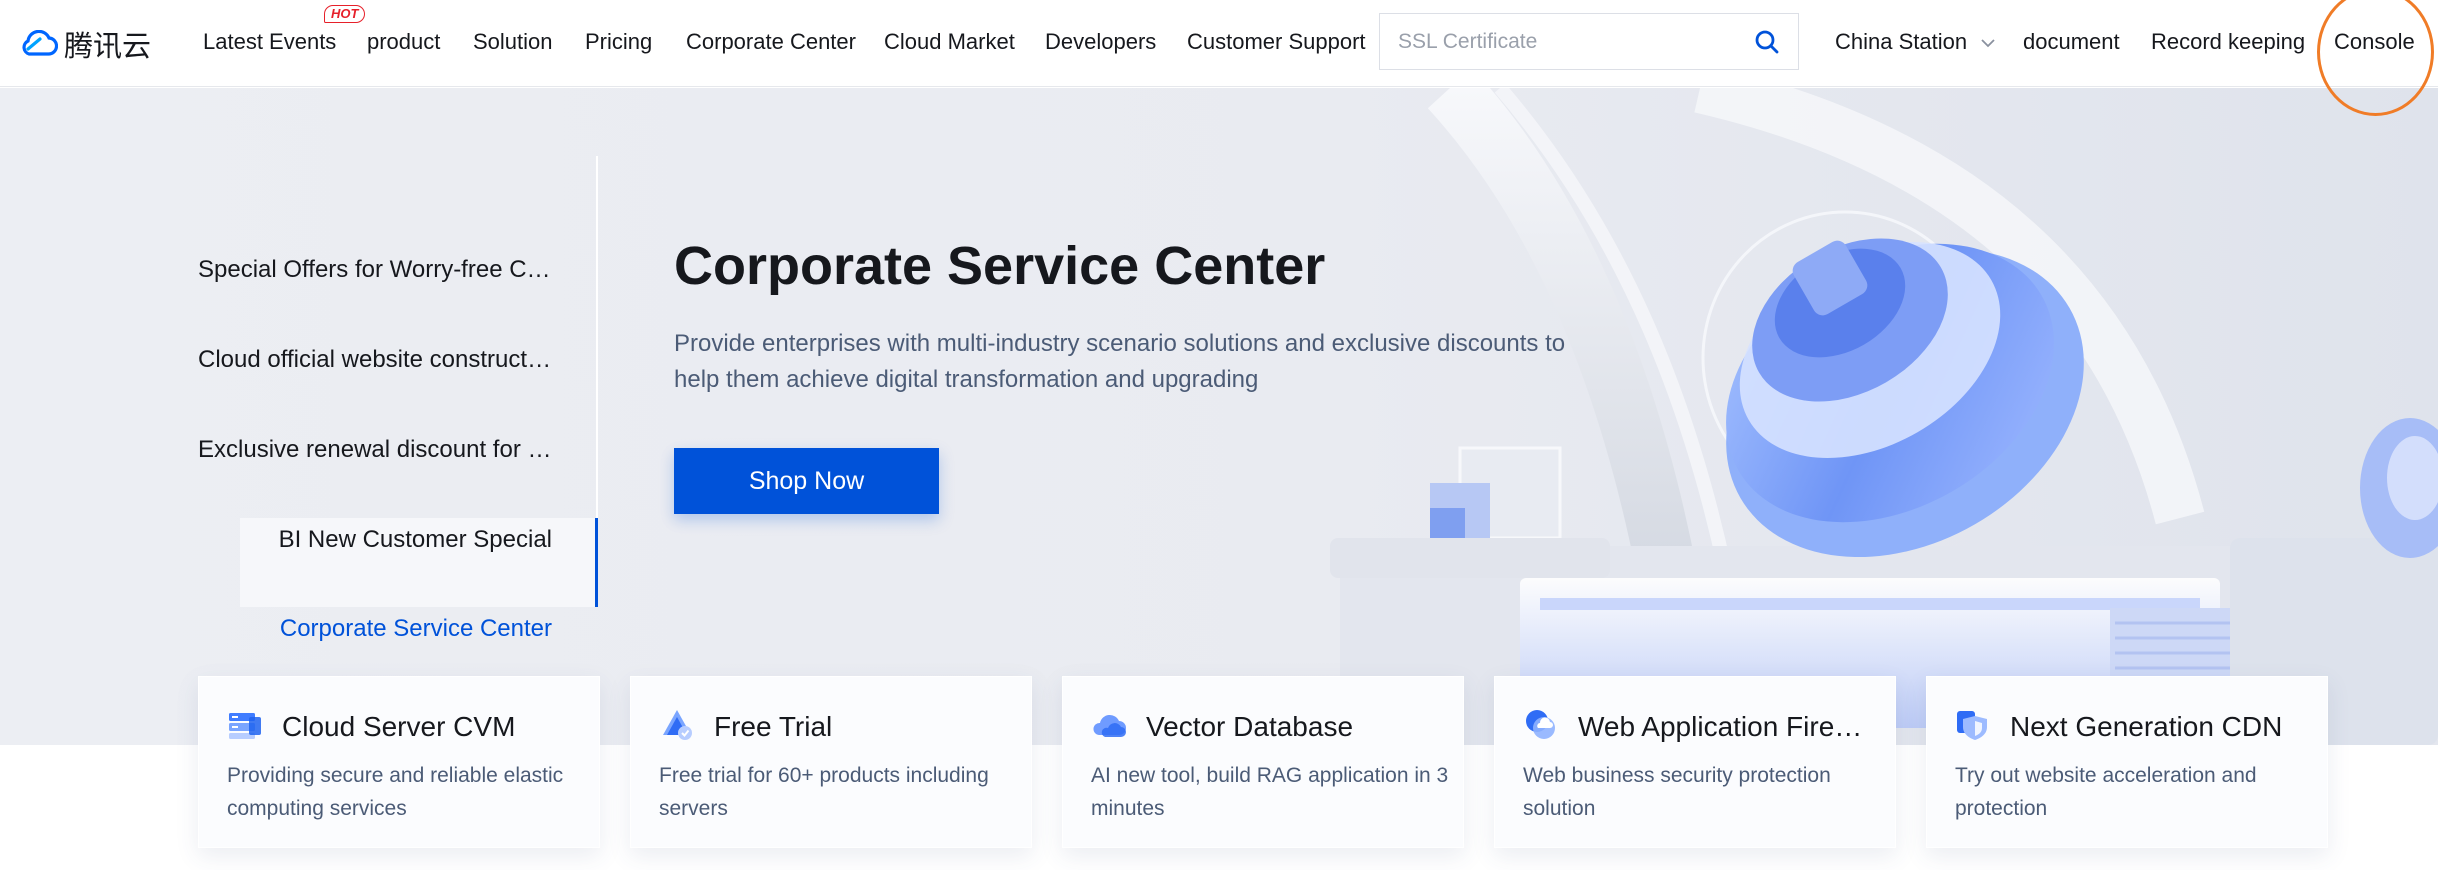 This screenshot has width=2438, height=870. What do you see at coordinates (1250, 726) in the screenshot?
I see `card-title: Vector Database` at bounding box center [1250, 726].